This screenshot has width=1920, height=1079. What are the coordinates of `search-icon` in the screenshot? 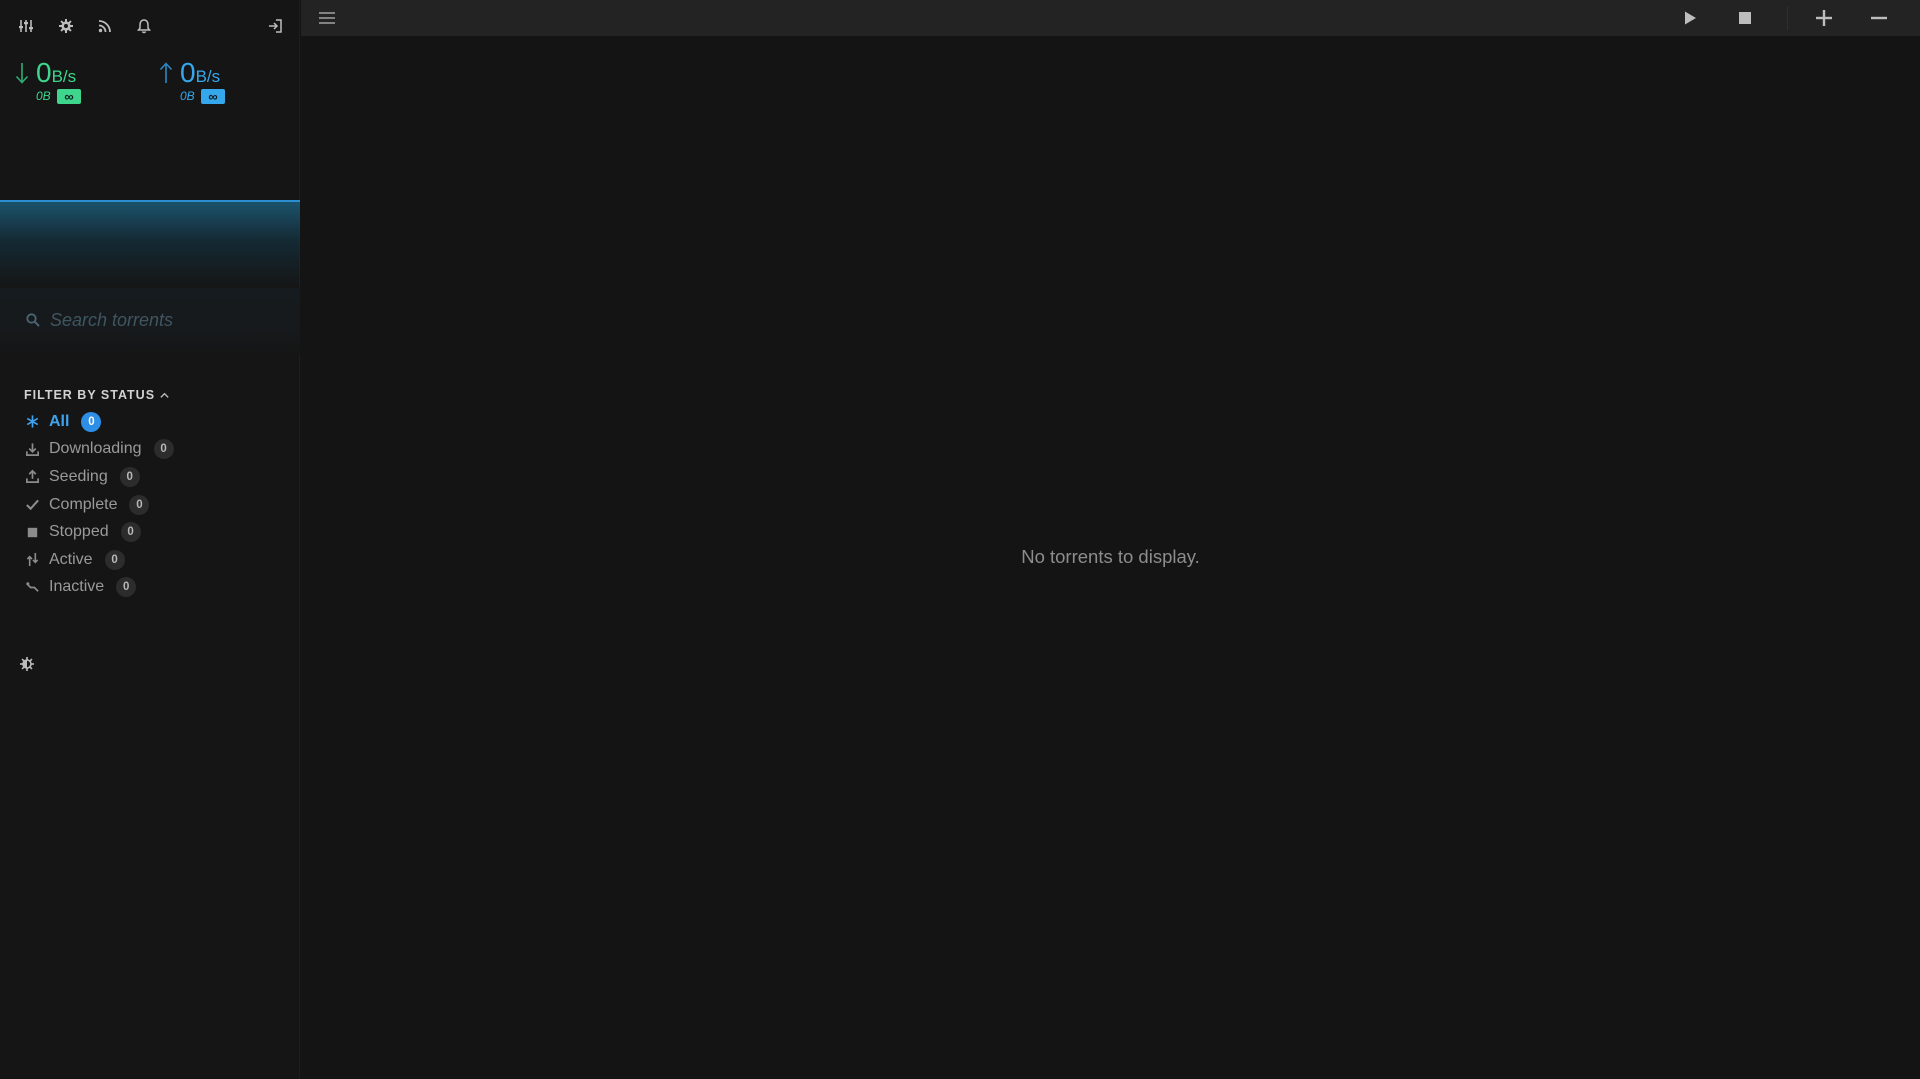 It's located at (33, 320).